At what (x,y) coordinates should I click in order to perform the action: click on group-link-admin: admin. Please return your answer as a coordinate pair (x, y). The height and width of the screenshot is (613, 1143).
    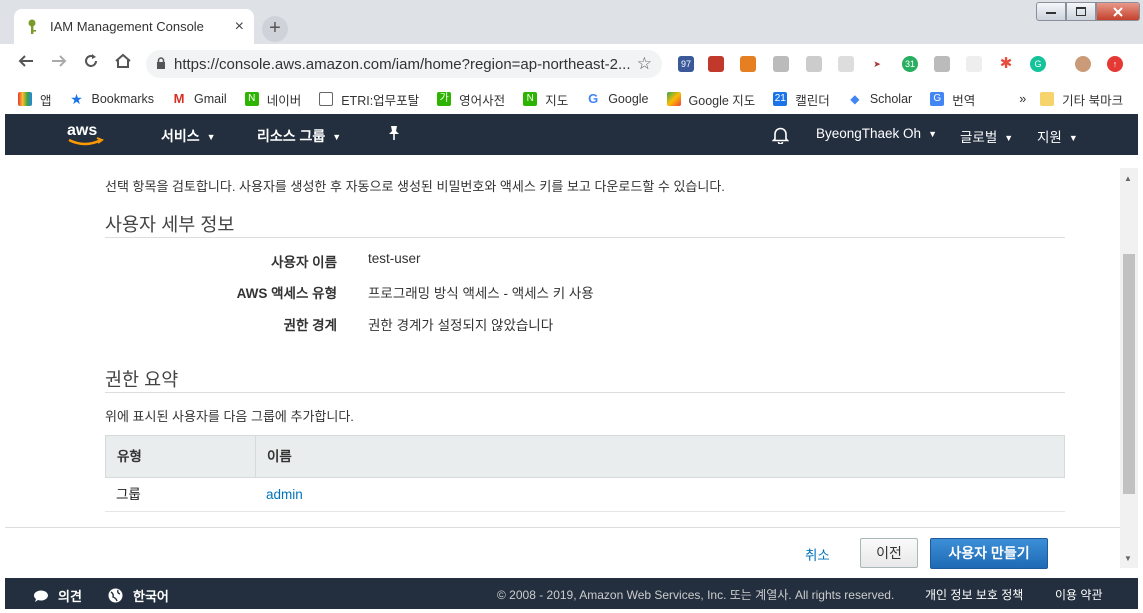
    Looking at the image, I should click on (279, 494).